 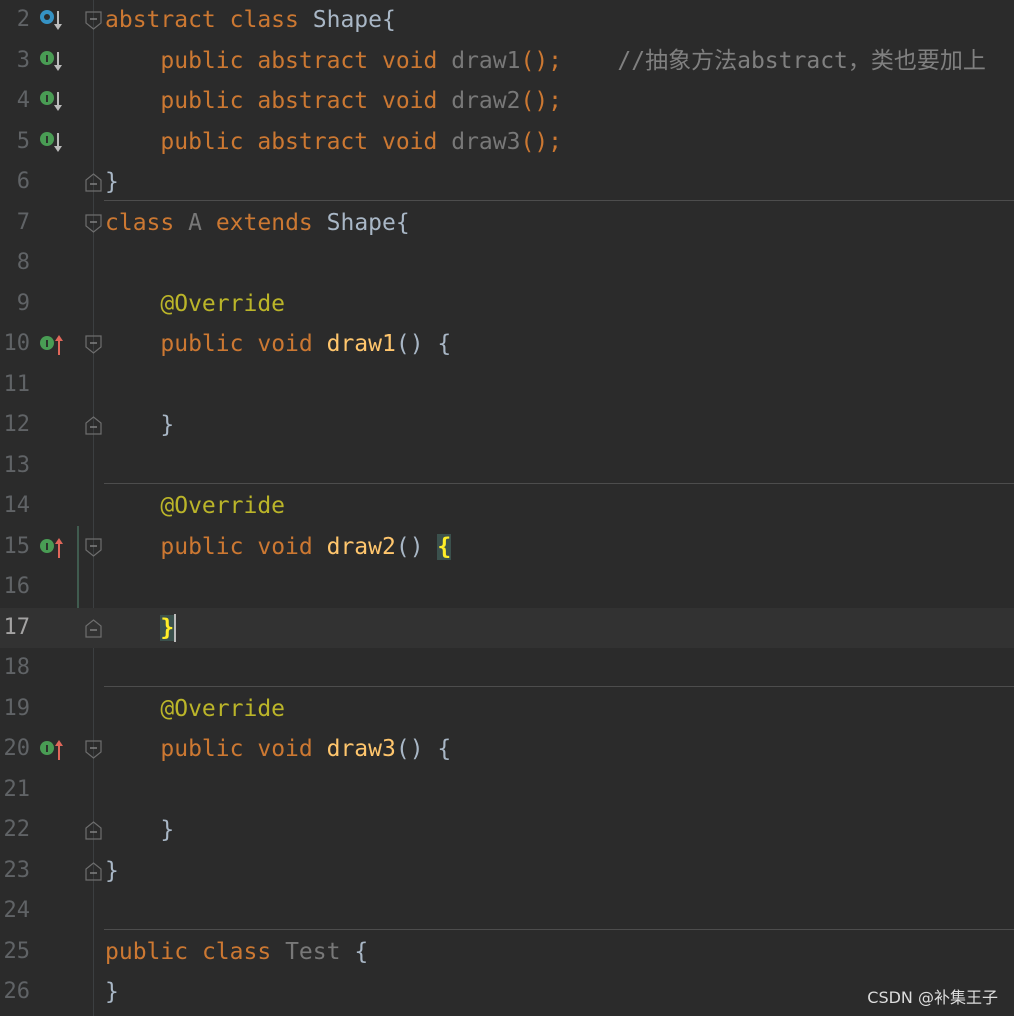 I want to click on code-text: public abstract void draw3();, so click(x=333, y=142).